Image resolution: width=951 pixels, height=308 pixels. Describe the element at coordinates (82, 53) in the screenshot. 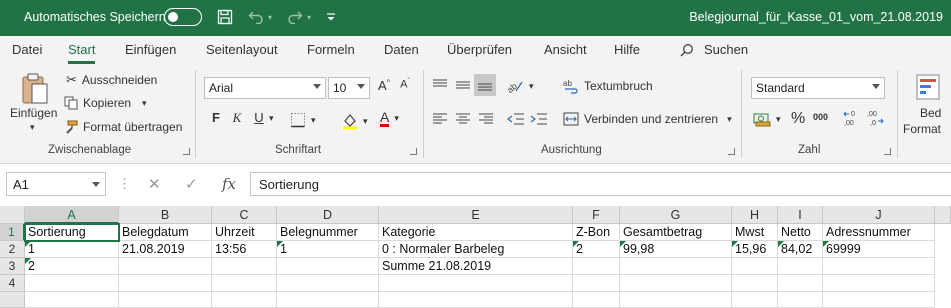

I see `tab-start: Start` at that location.